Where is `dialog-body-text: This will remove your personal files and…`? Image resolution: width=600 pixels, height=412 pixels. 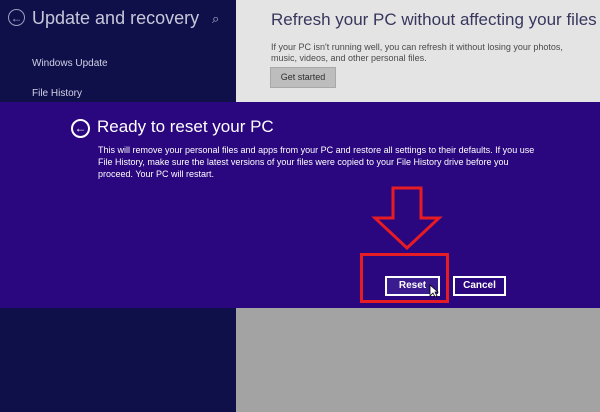 dialog-body-text: This will remove your personal files and… is located at coordinates (316, 162).